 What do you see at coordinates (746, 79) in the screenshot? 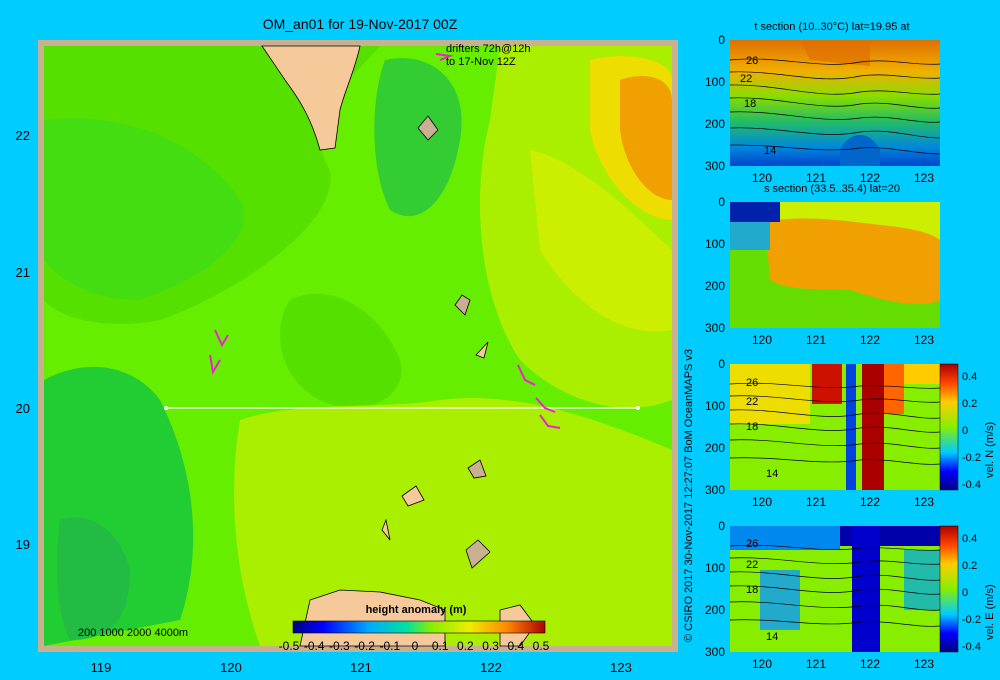
I see `t-contour-label: 22` at bounding box center [746, 79].